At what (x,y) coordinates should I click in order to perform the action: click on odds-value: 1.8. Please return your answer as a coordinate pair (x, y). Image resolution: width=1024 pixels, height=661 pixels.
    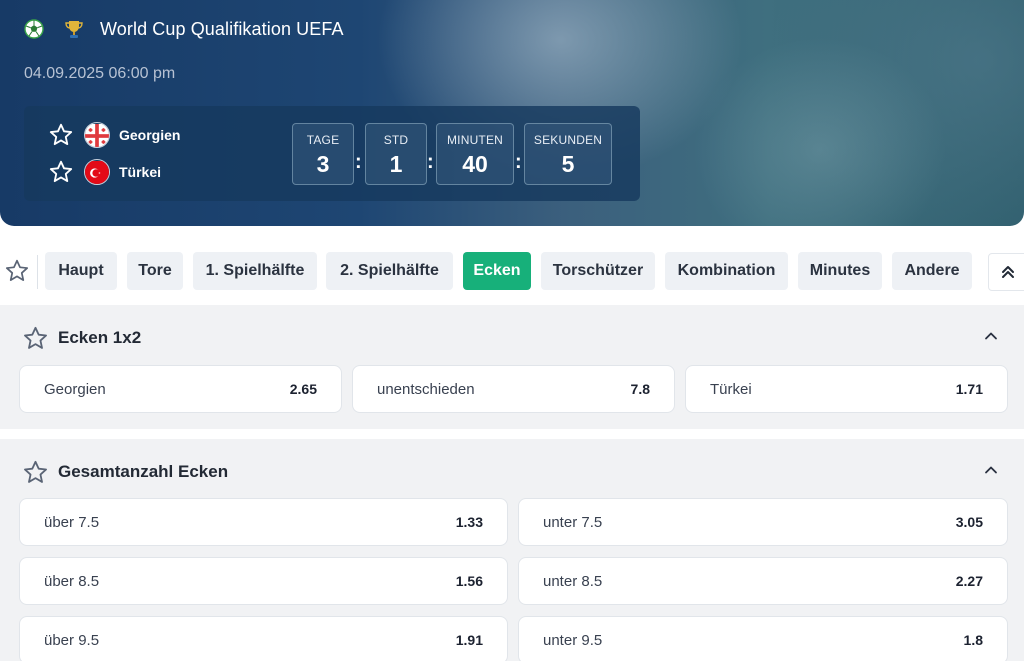
    Looking at the image, I should click on (973, 640).